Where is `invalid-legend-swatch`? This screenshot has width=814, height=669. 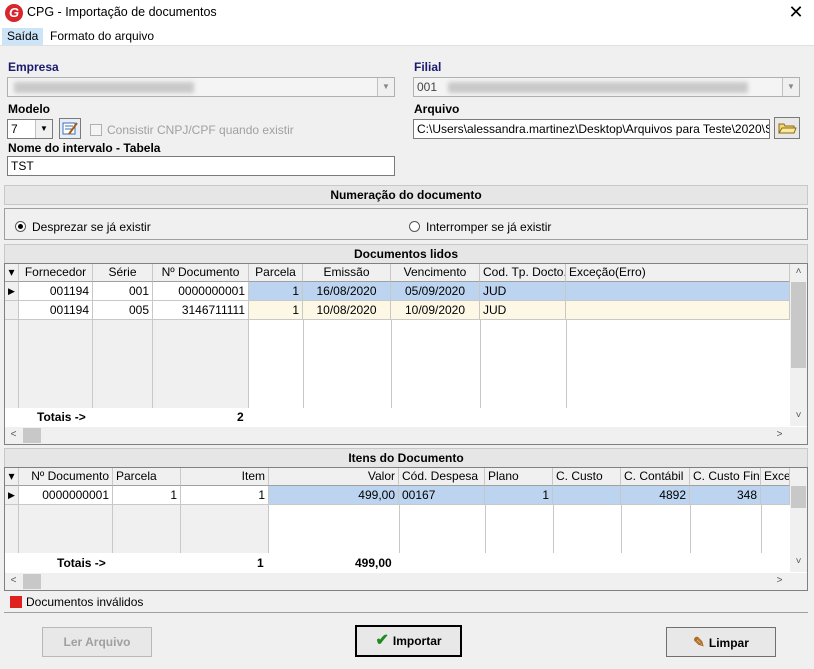
invalid-legend-swatch is located at coordinates (16, 602).